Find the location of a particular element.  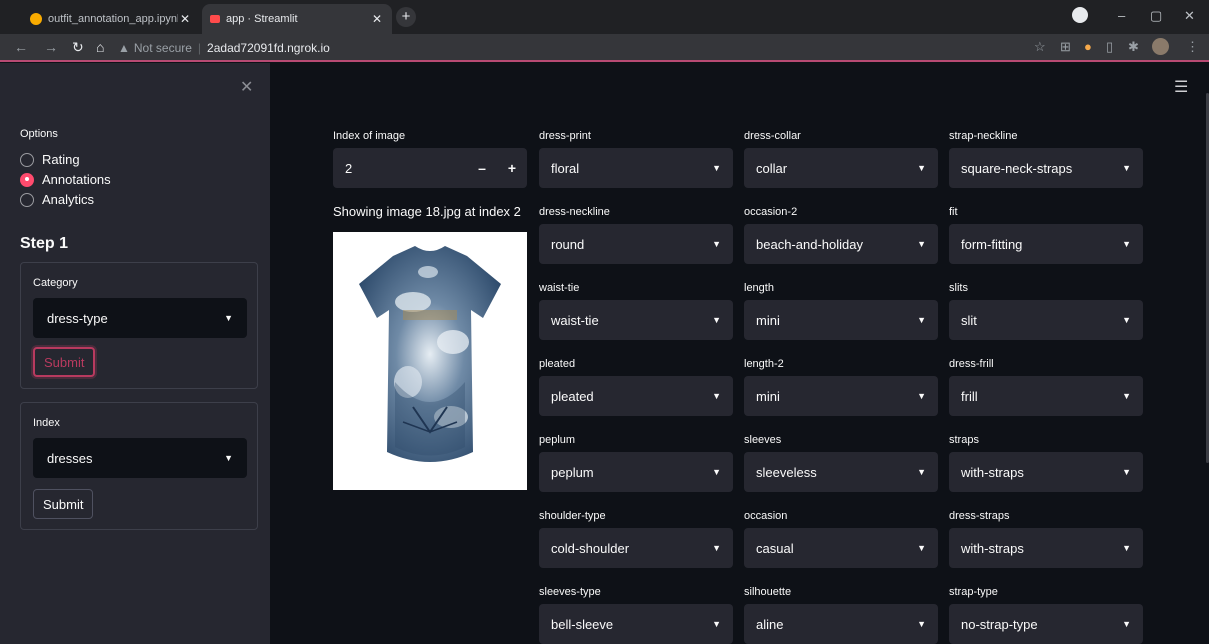

select-value: slit is located at coordinates (969, 320).